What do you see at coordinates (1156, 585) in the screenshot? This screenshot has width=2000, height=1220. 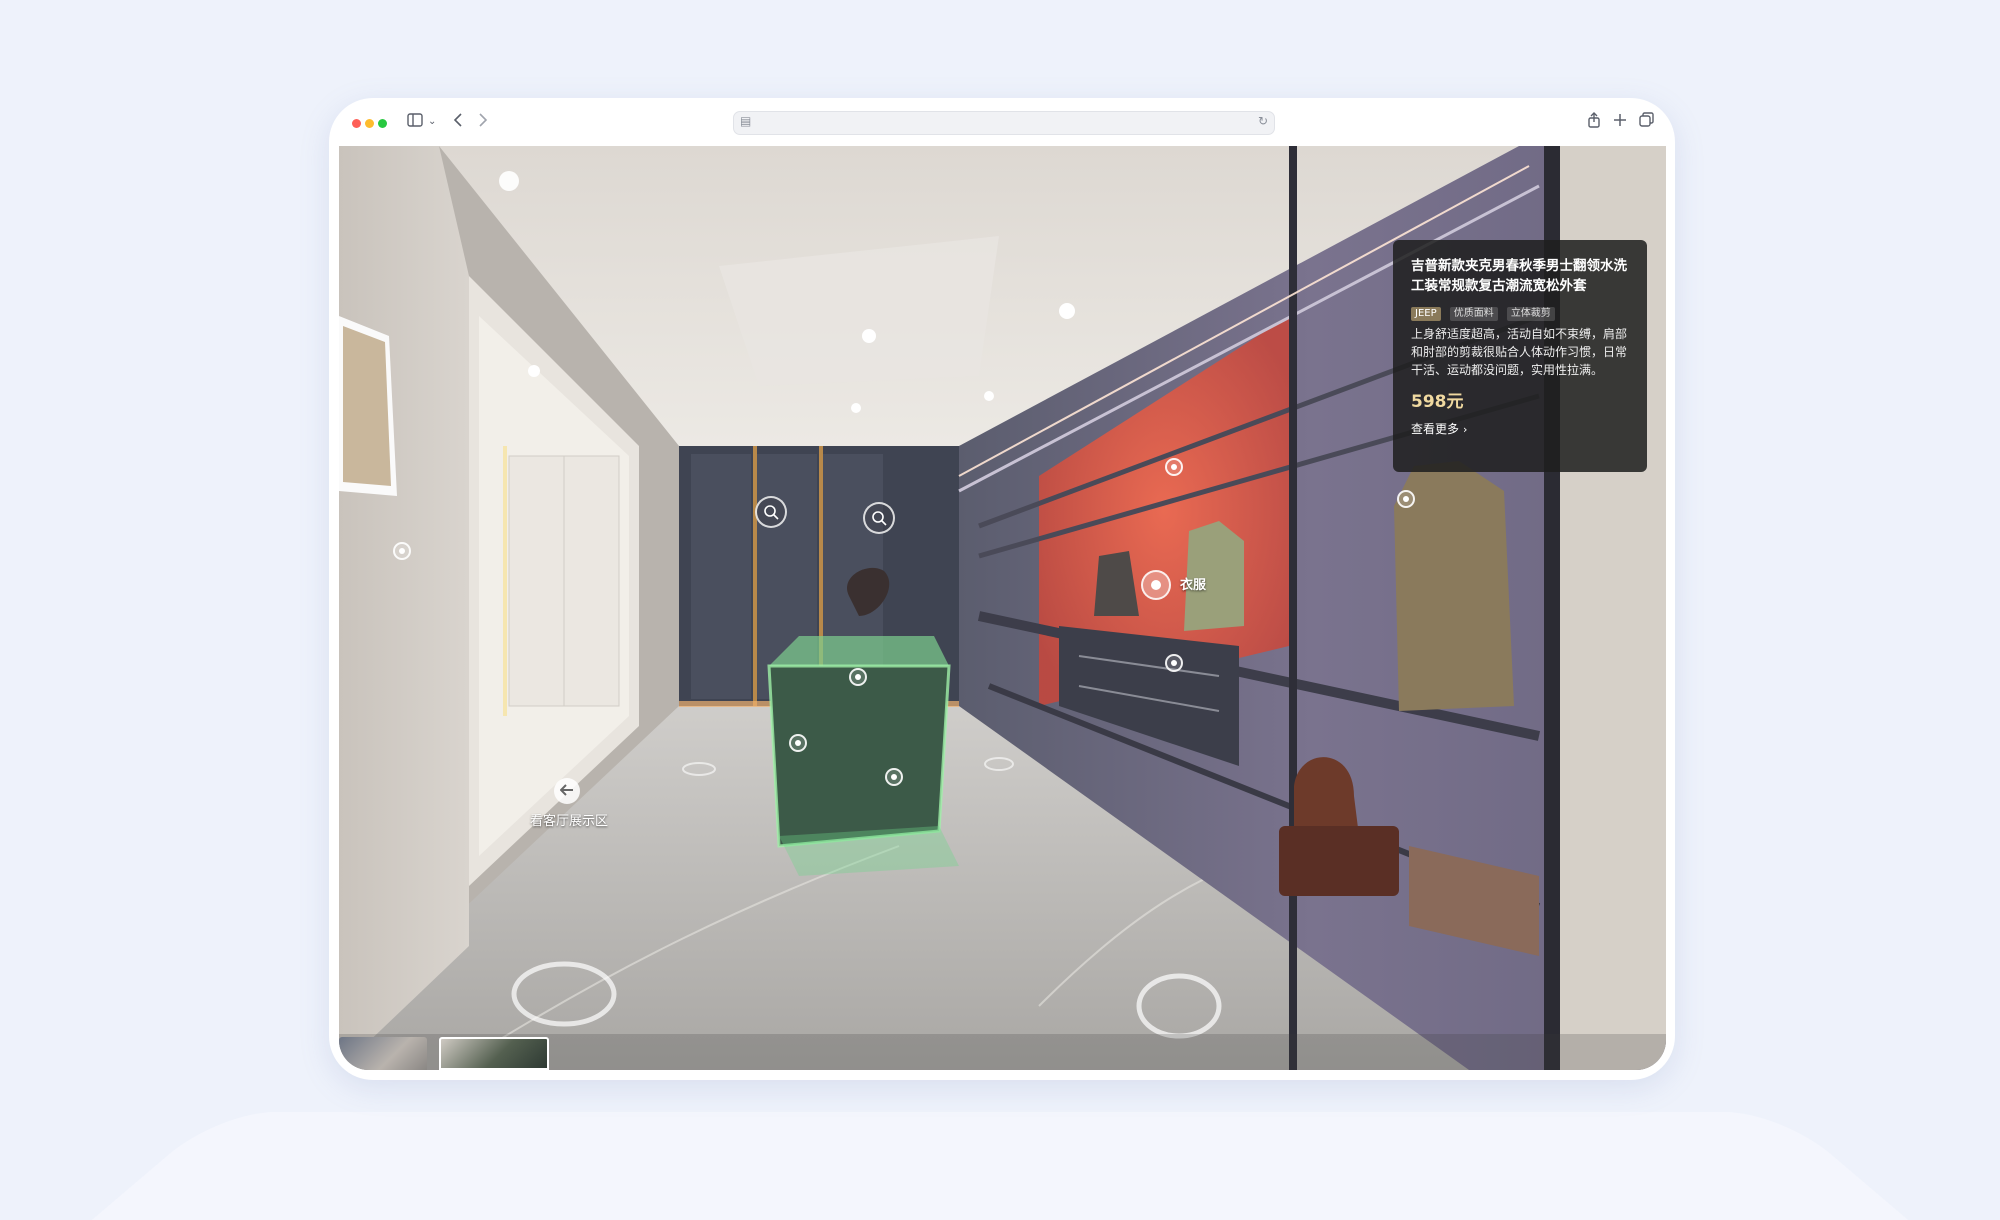 I see `clothes-hotspot-icon` at bounding box center [1156, 585].